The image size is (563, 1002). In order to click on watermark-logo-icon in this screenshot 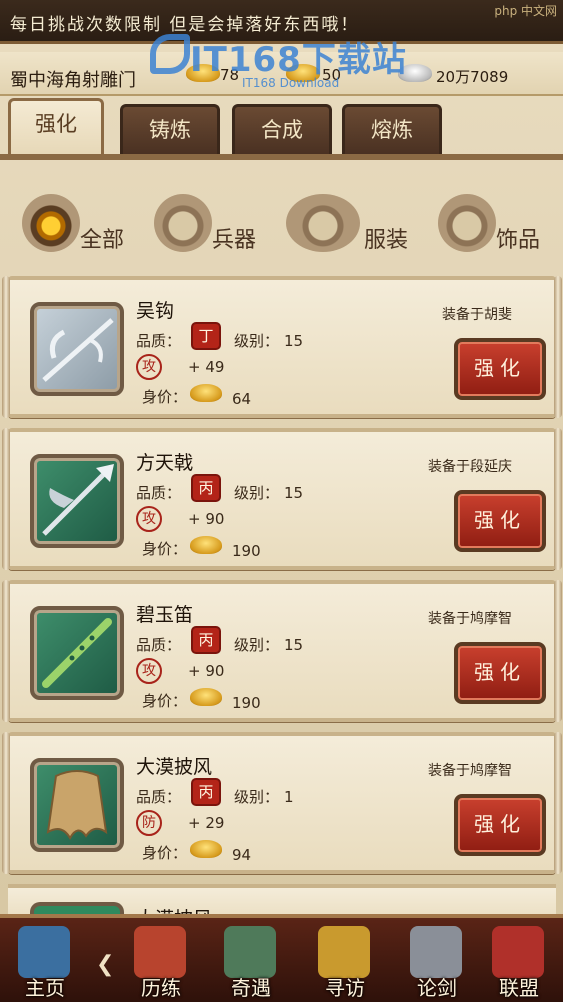, I will do `click(170, 54)`.